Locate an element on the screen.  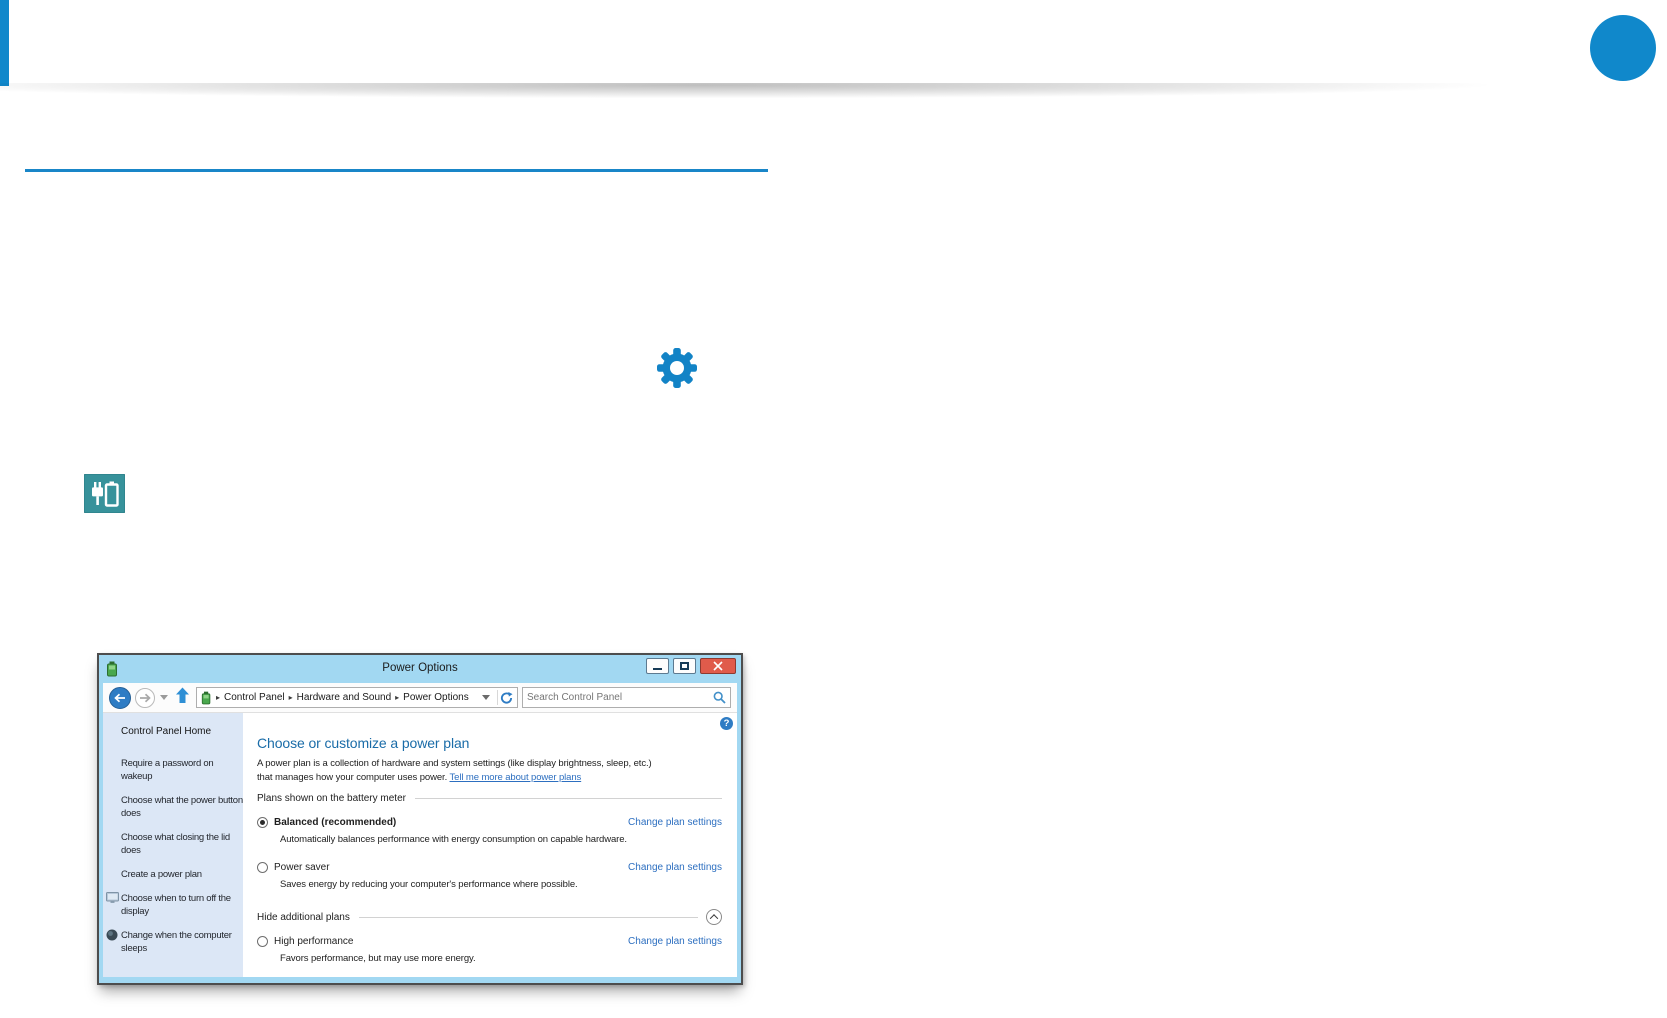
plans-section-header: Plans shown on the battery meter is located at coordinates (489, 798).